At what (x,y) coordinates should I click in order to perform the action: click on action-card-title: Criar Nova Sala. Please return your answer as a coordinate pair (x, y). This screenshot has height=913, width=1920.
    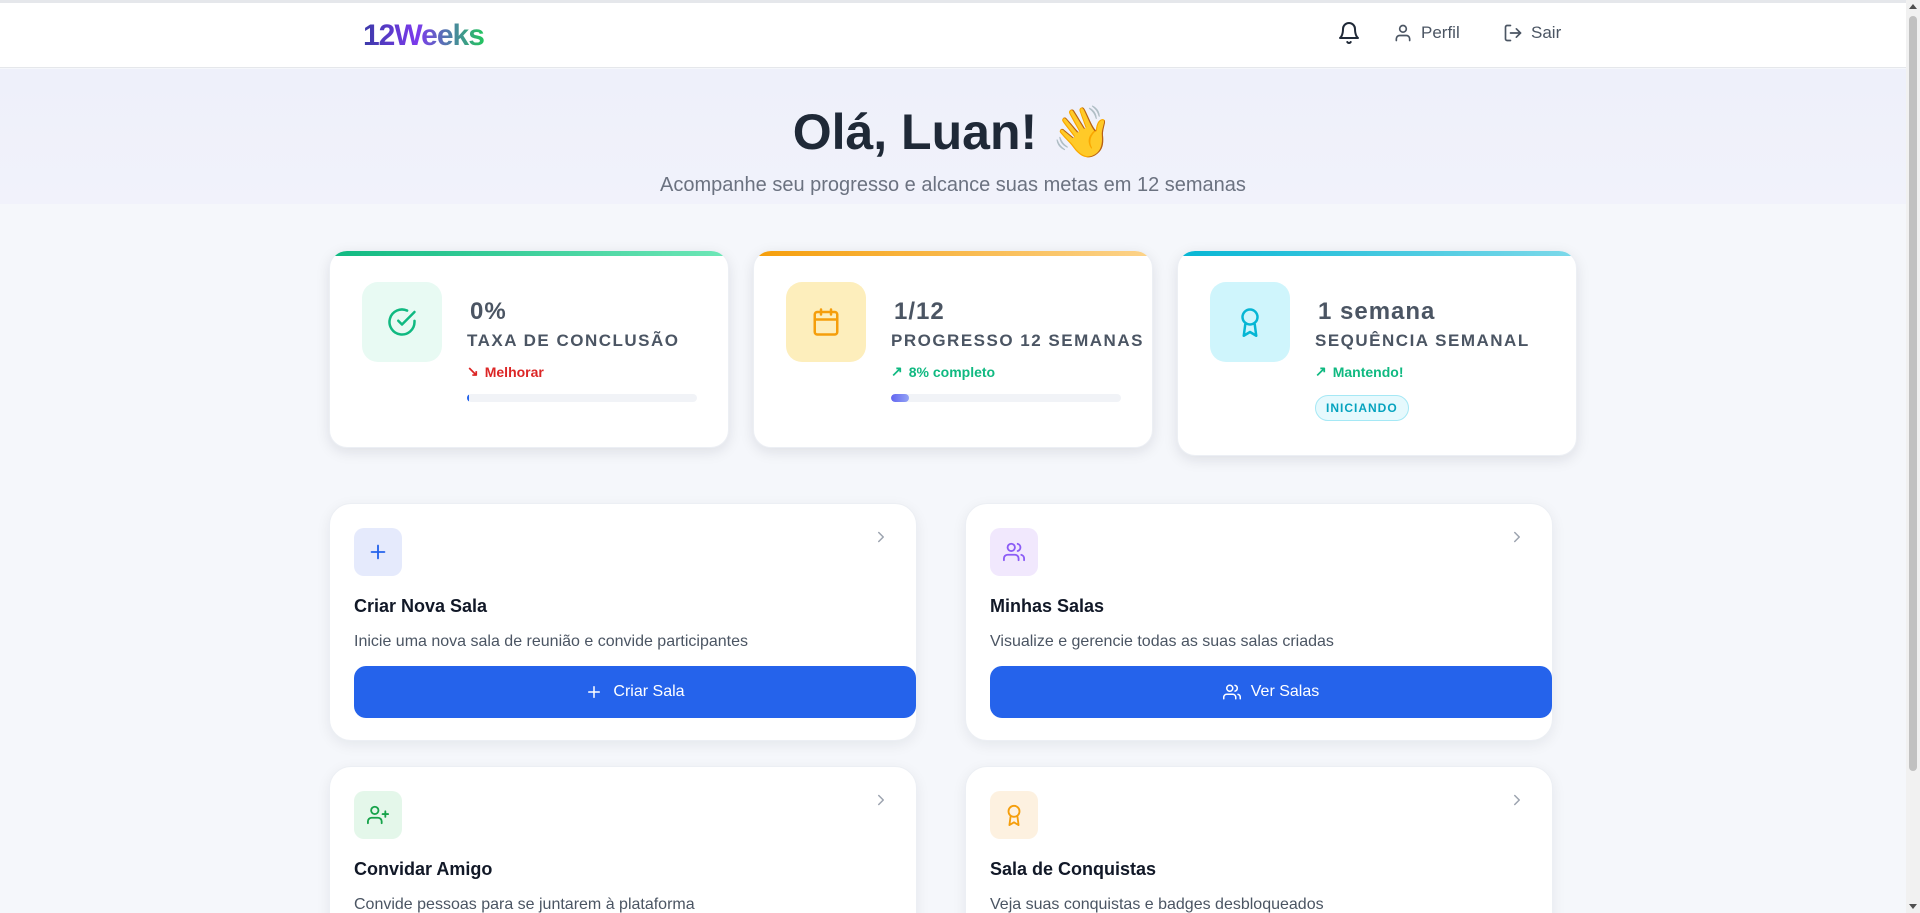
    Looking at the image, I should click on (421, 606).